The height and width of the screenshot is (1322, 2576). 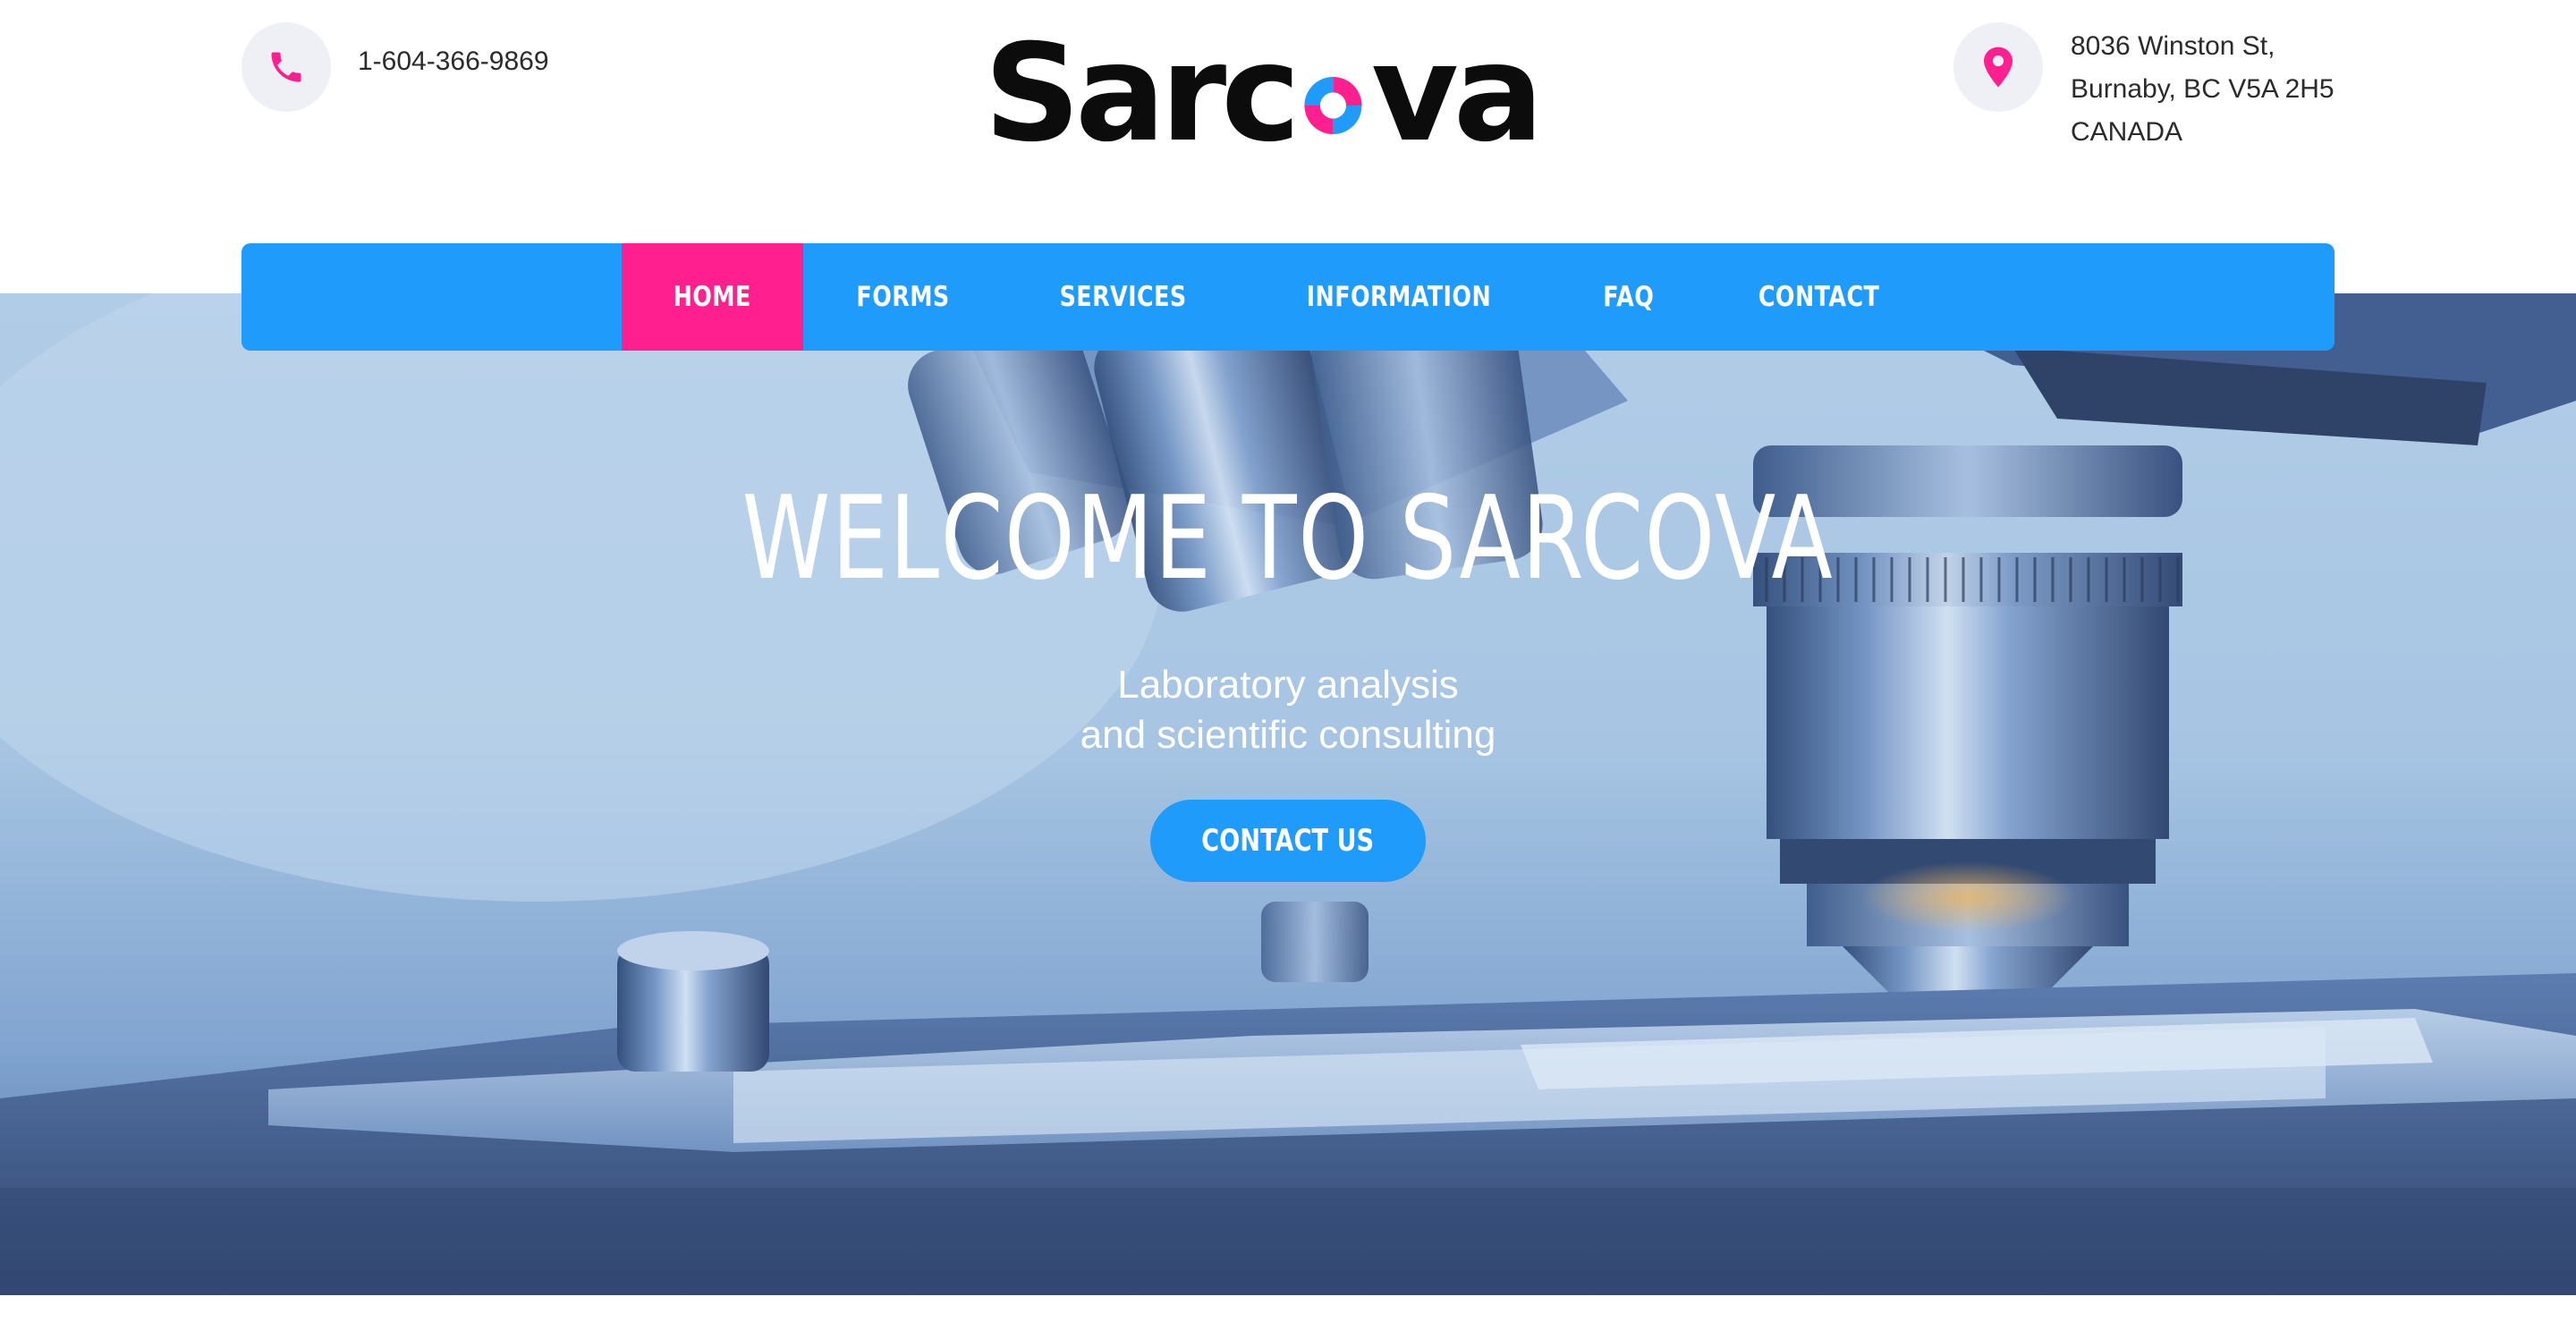 I want to click on page-bottom-strip, so click(x=1288, y=1309).